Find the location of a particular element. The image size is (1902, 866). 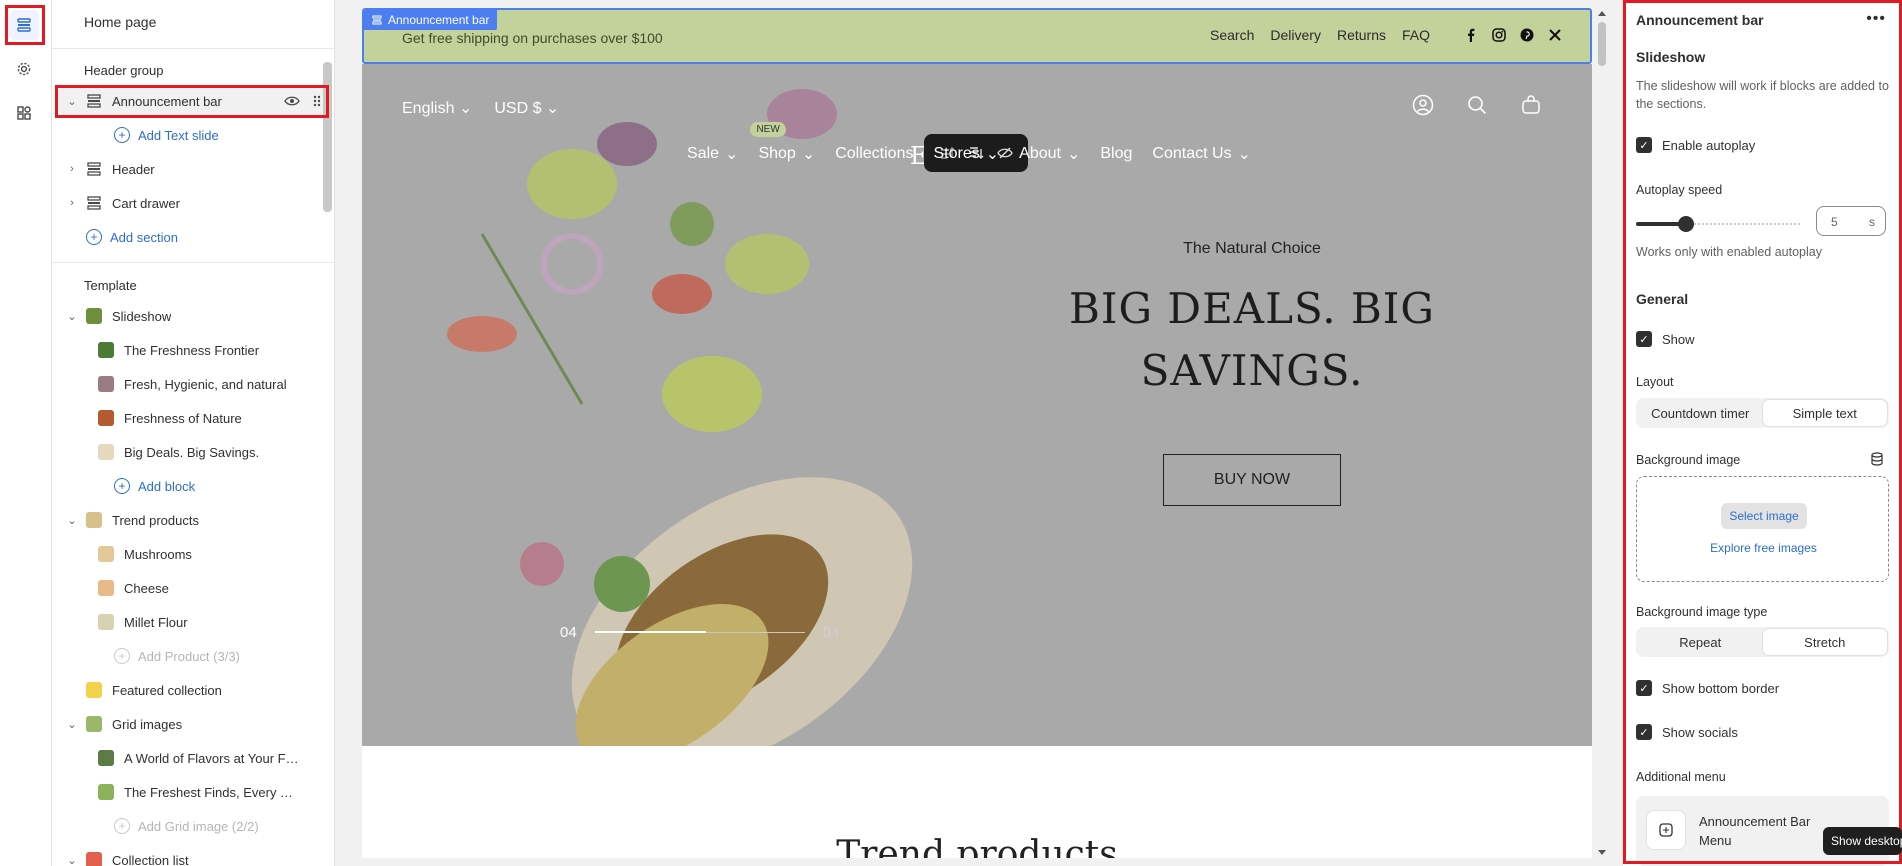

sections-icon is located at coordinates (24, 25).